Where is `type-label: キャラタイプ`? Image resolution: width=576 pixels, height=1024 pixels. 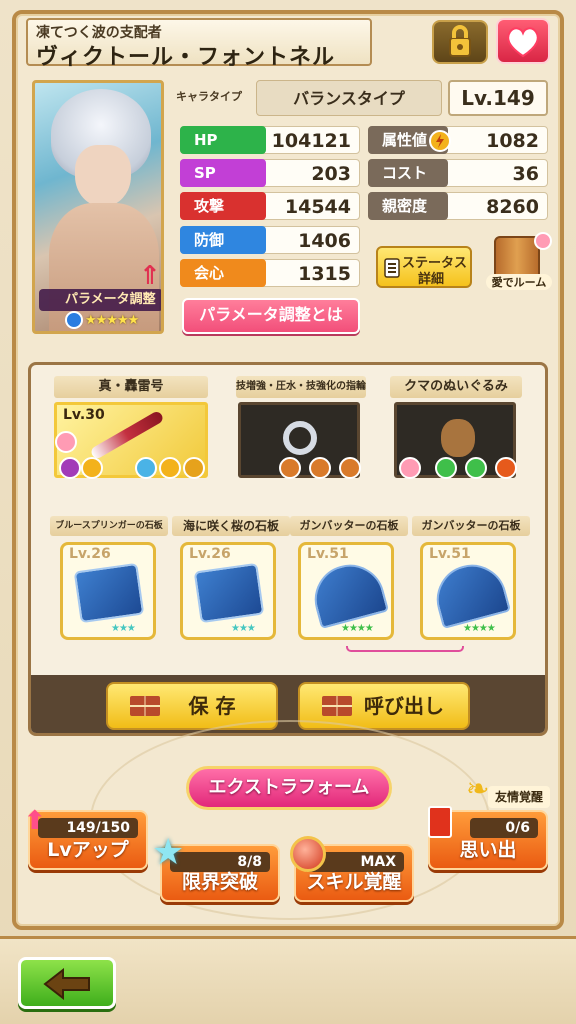
type-label: キャラタイプ is located at coordinates (209, 96).